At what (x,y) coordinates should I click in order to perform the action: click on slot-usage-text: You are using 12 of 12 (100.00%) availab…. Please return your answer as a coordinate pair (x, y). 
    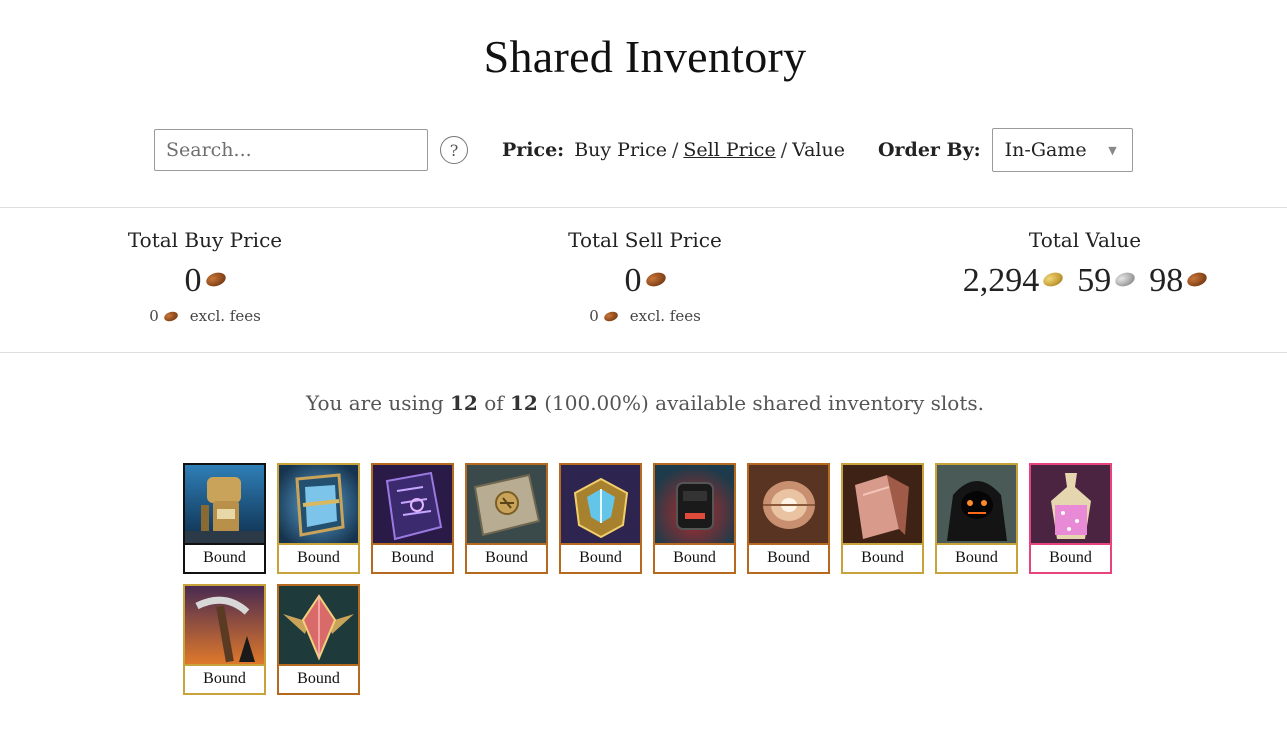
    Looking at the image, I should click on (643, 403).